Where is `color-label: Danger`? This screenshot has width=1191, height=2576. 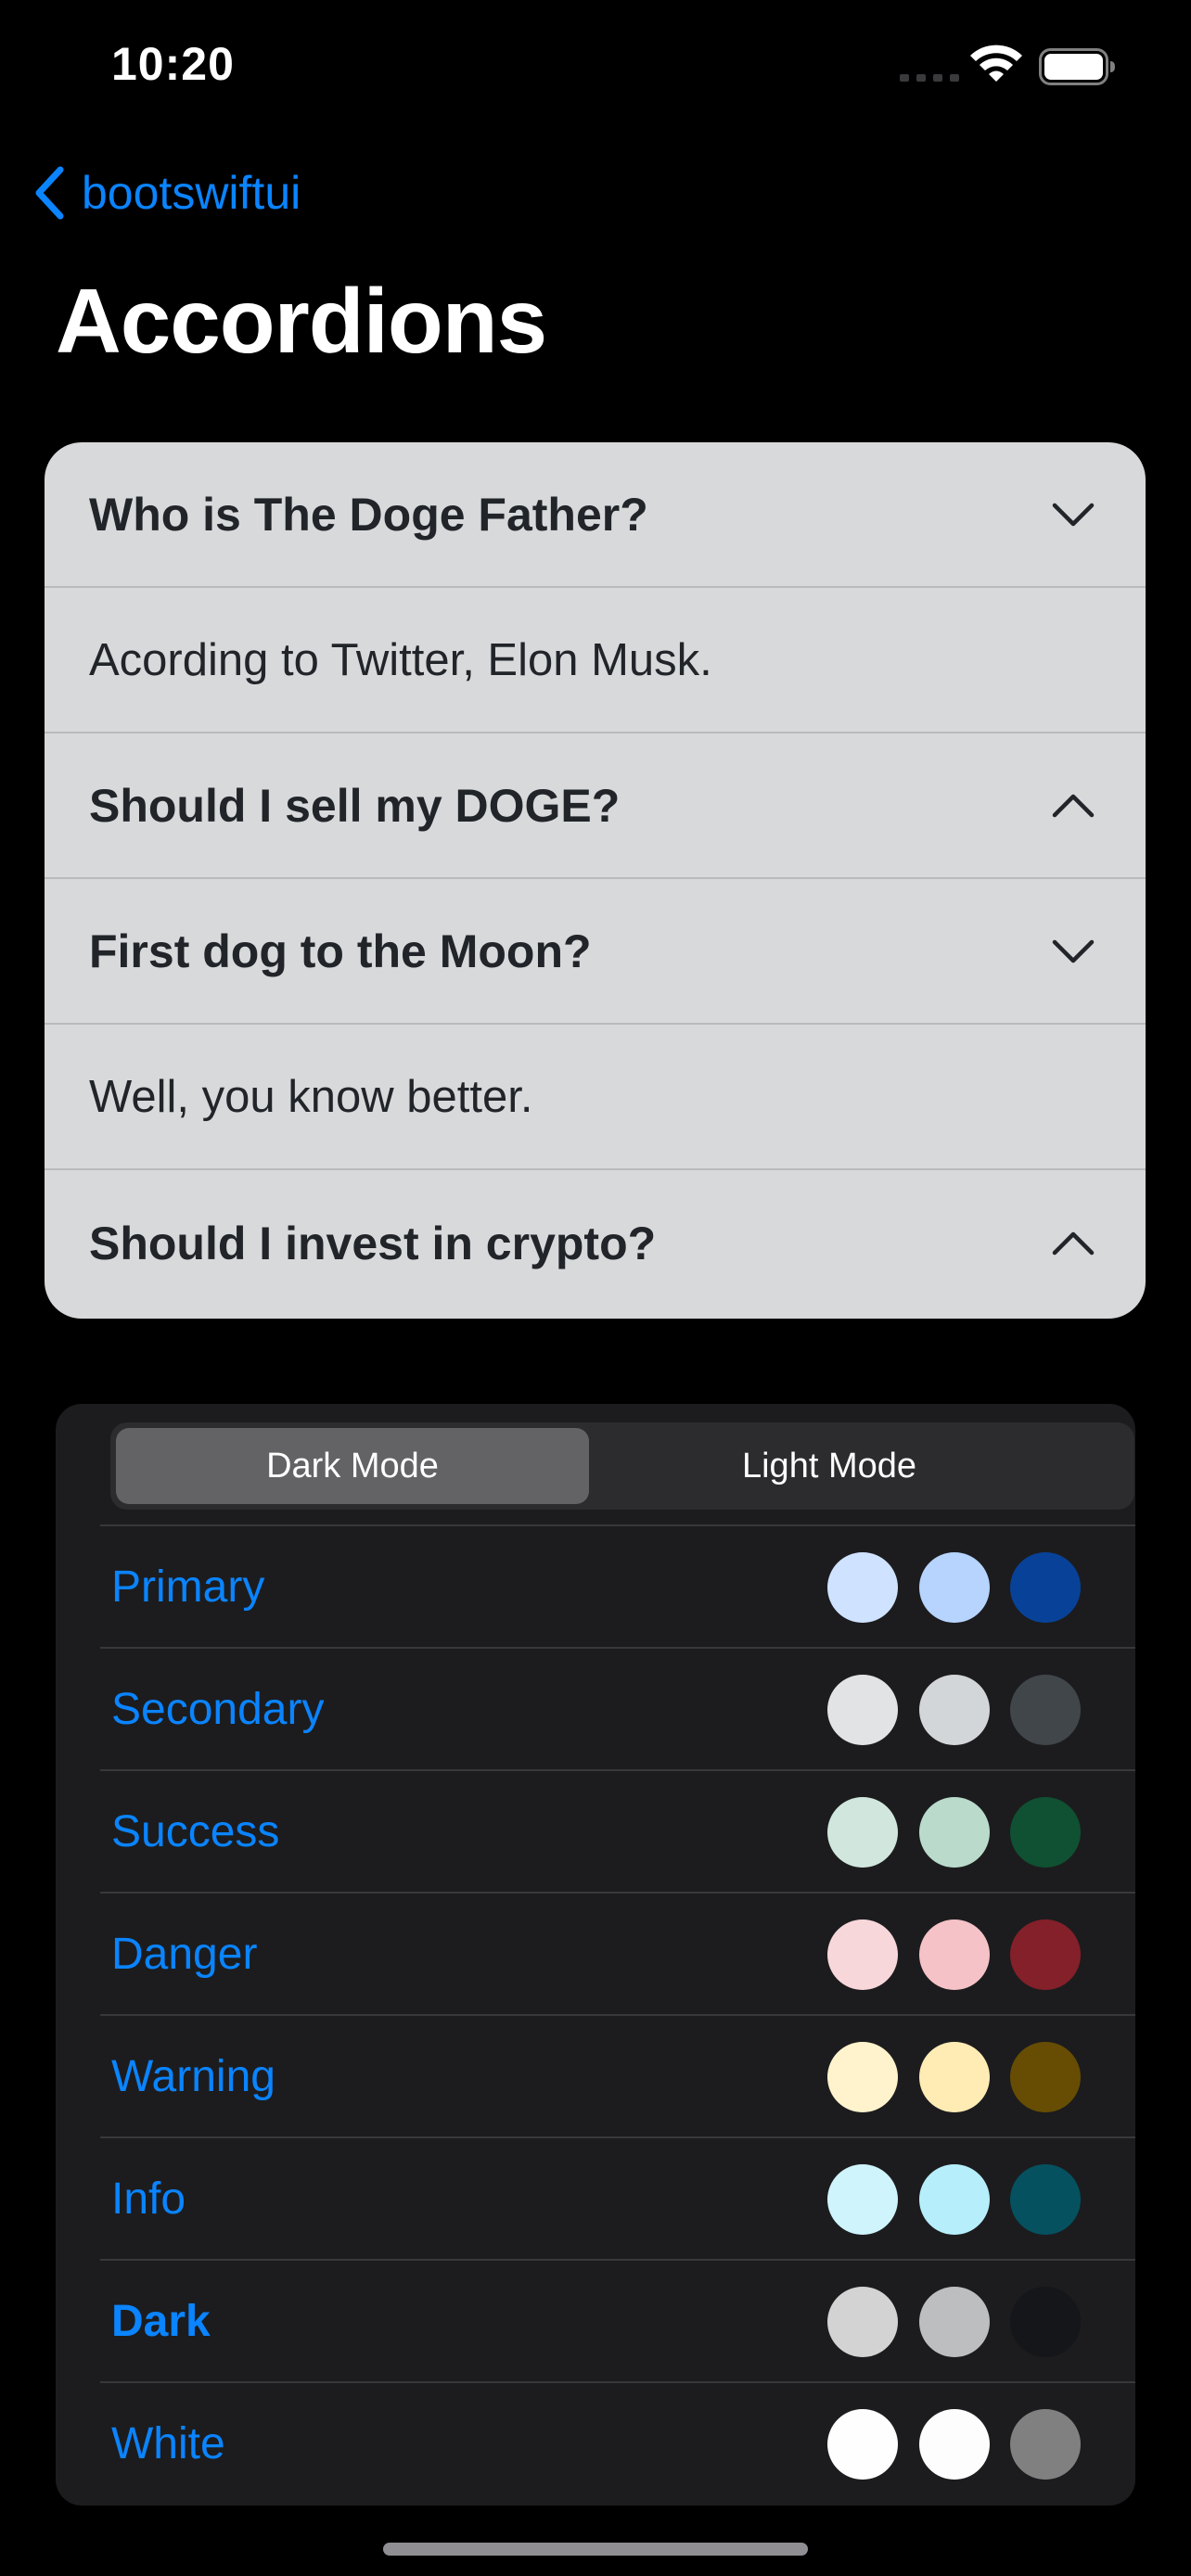 color-label: Danger is located at coordinates (184, 1954).